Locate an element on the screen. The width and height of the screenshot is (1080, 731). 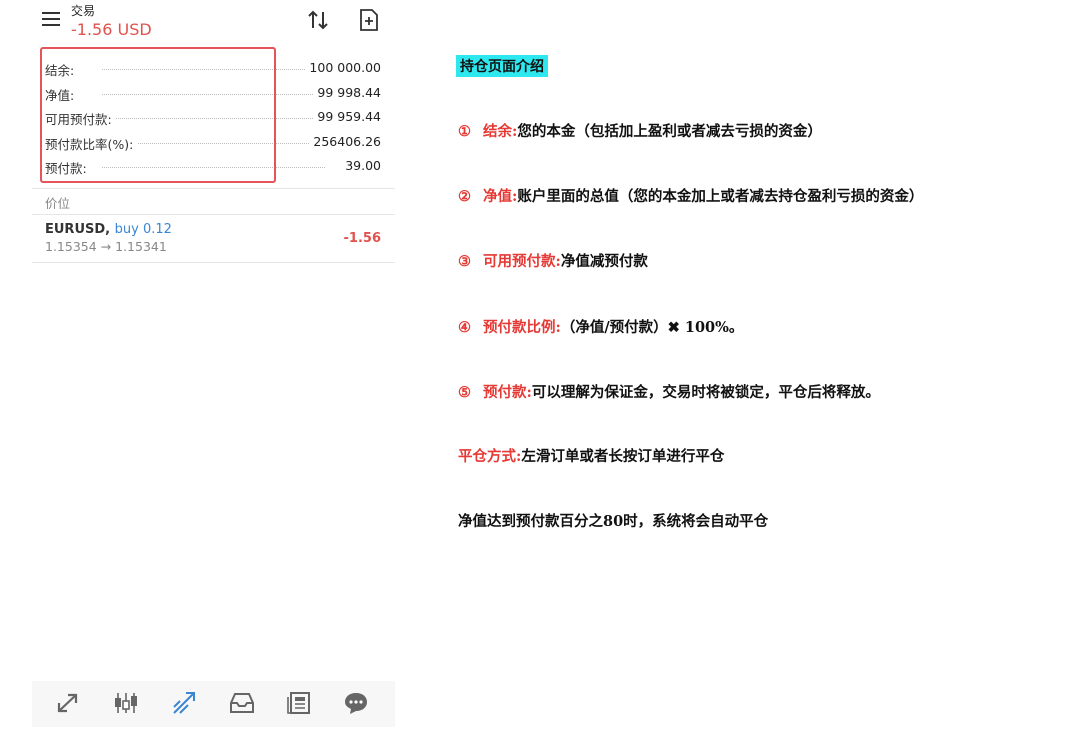
chat-icon is located at coordinates (356, 703).